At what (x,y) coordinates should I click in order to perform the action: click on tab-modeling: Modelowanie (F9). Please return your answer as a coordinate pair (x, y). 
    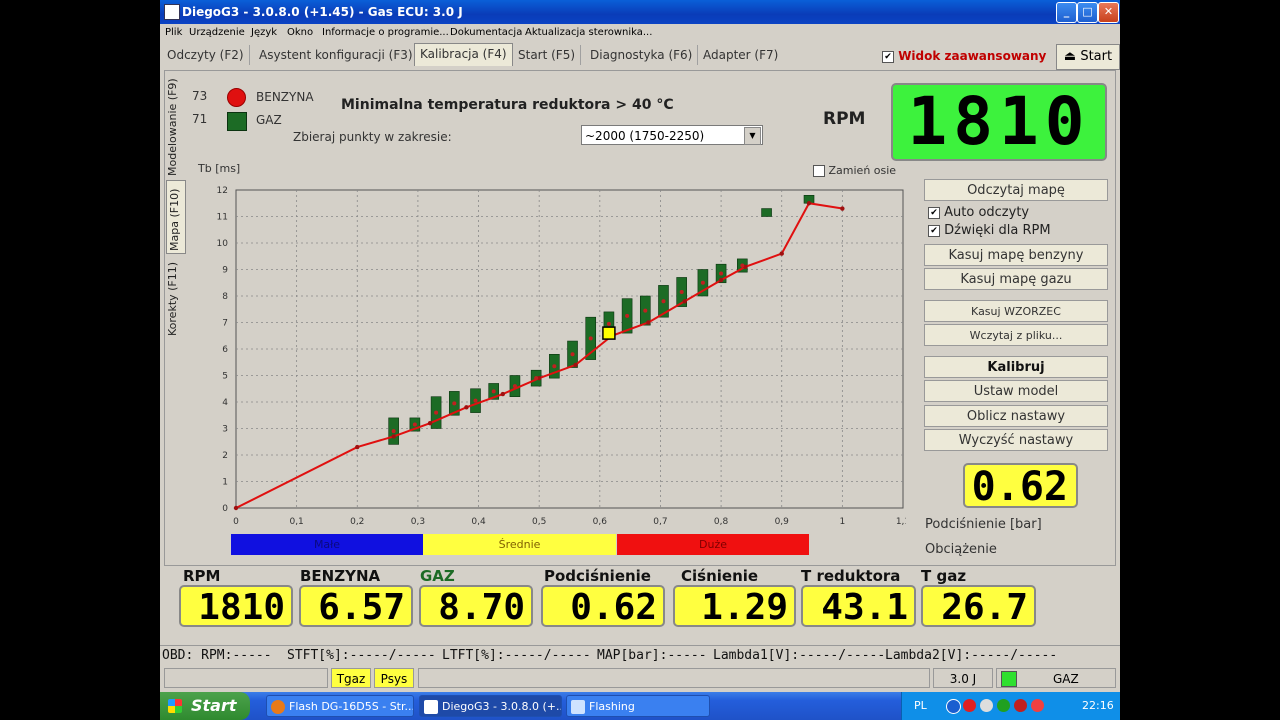
    Looking at the image, I should click on (175, 127).